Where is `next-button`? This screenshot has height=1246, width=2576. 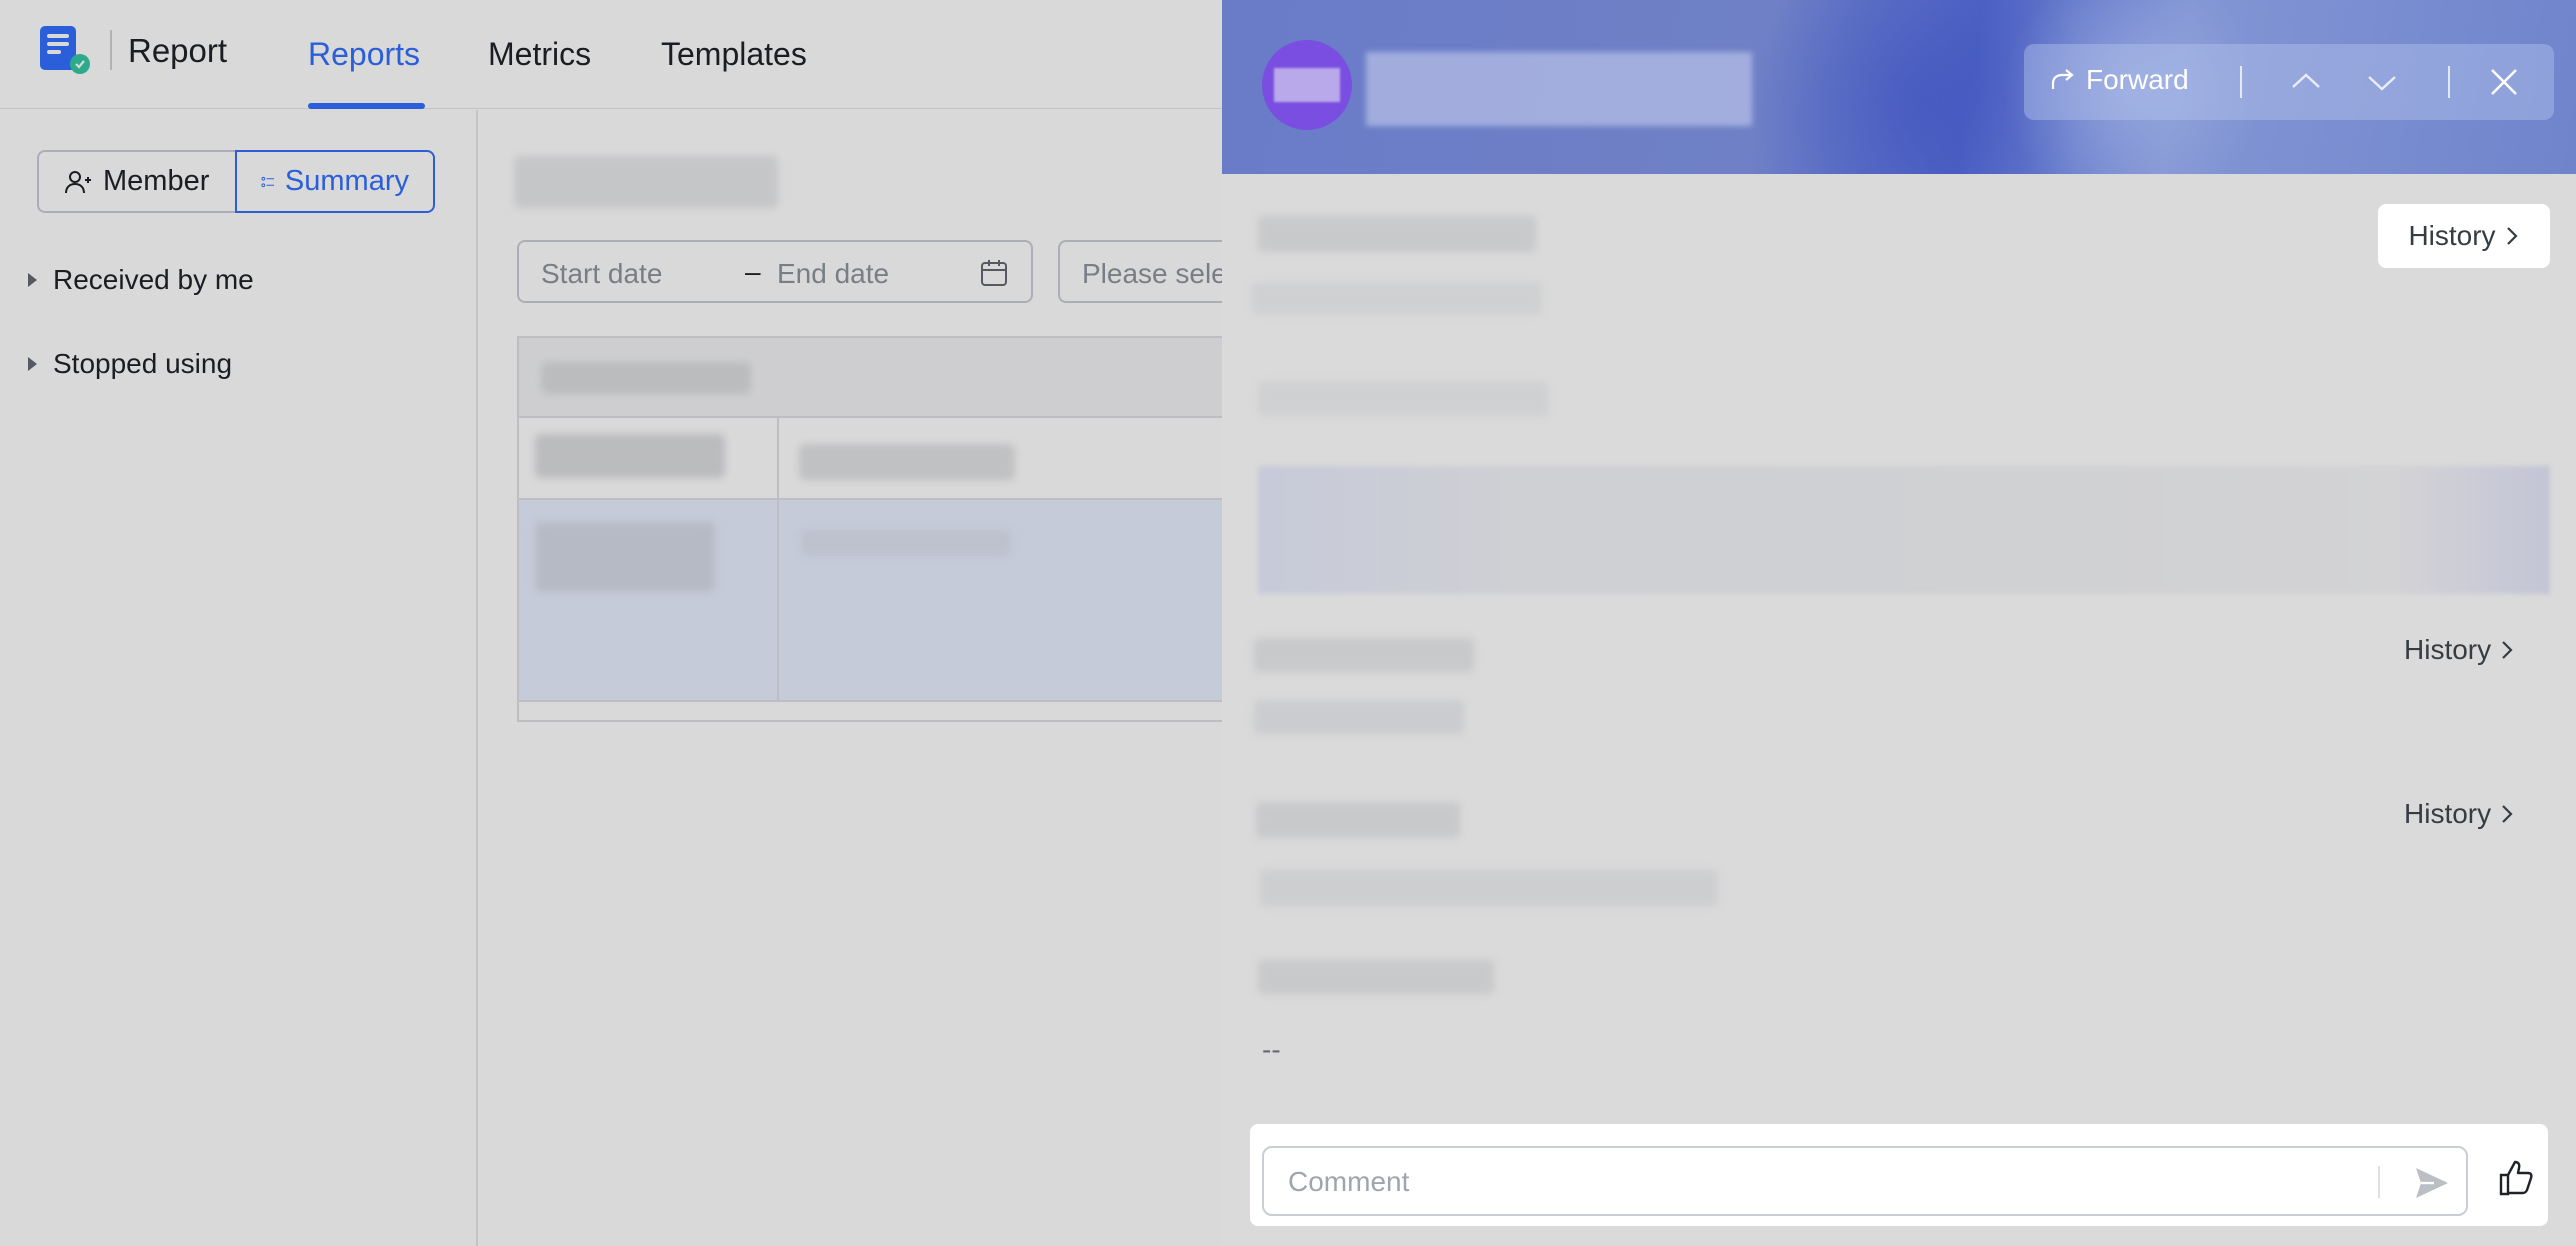 next-button is located at coordinates (2382, 82).